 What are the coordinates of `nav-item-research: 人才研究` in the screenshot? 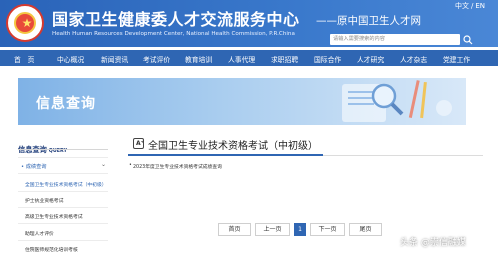 It's located at (370, 59).